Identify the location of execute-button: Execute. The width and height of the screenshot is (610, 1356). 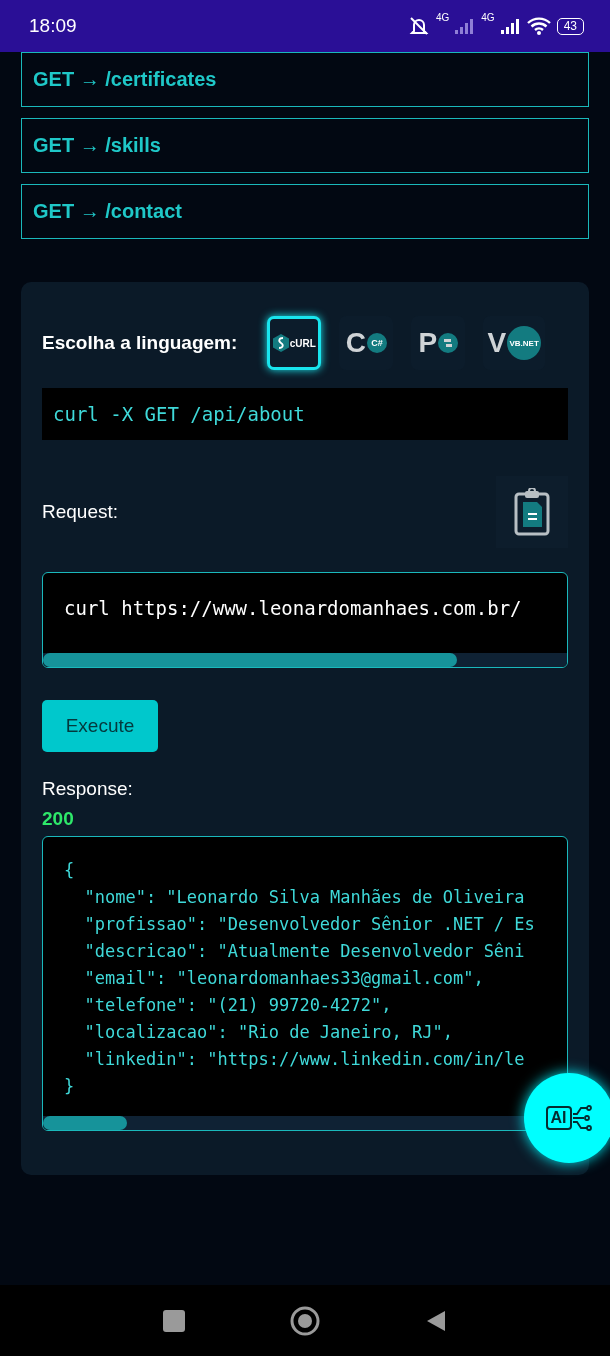
(100, 726).